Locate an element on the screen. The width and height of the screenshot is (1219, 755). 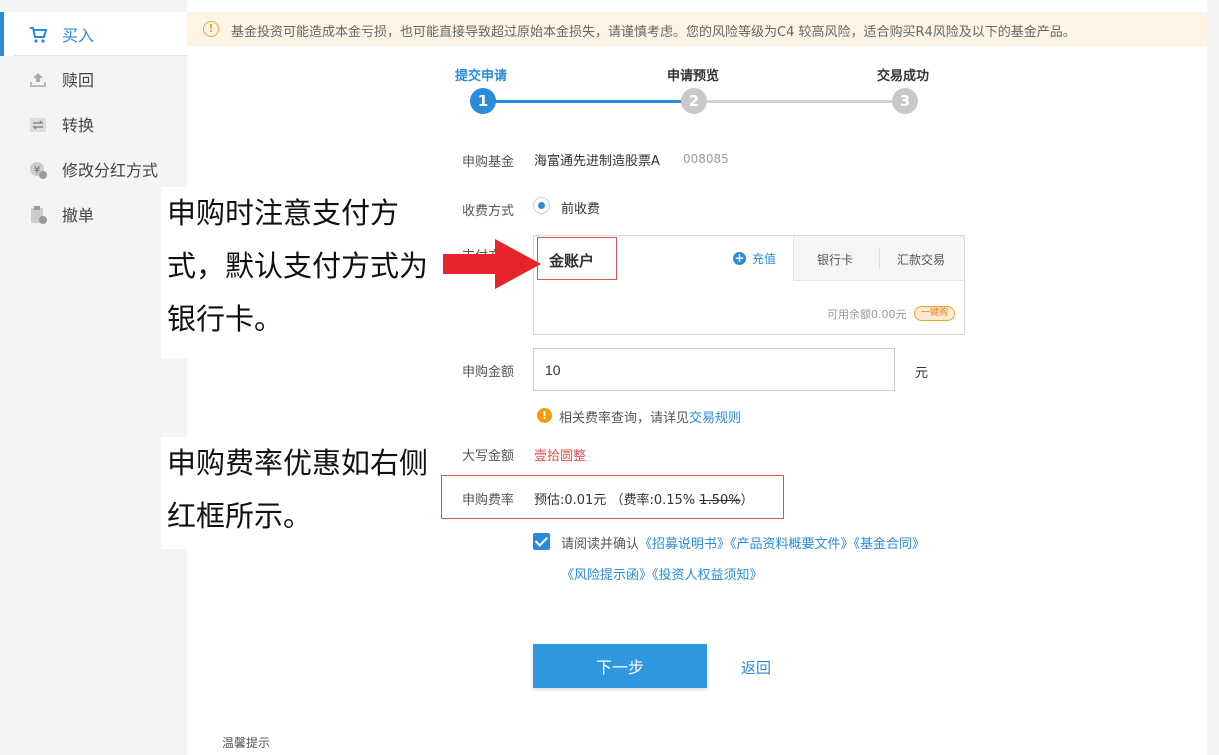
annotation-fee-note: 申购费率优惠如右侧红框所示。 is located at coordinates (295, 493).